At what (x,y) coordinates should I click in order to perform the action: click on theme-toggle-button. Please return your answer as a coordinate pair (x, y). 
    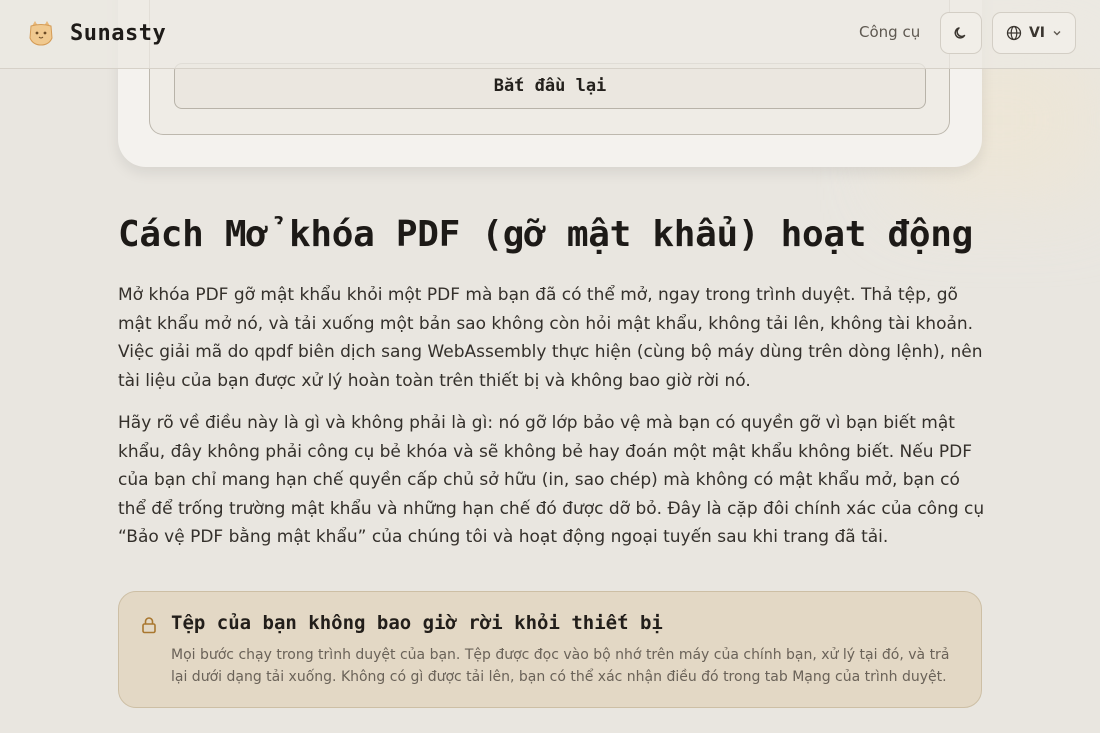
    Looking at the image, I should click on (961, 33).